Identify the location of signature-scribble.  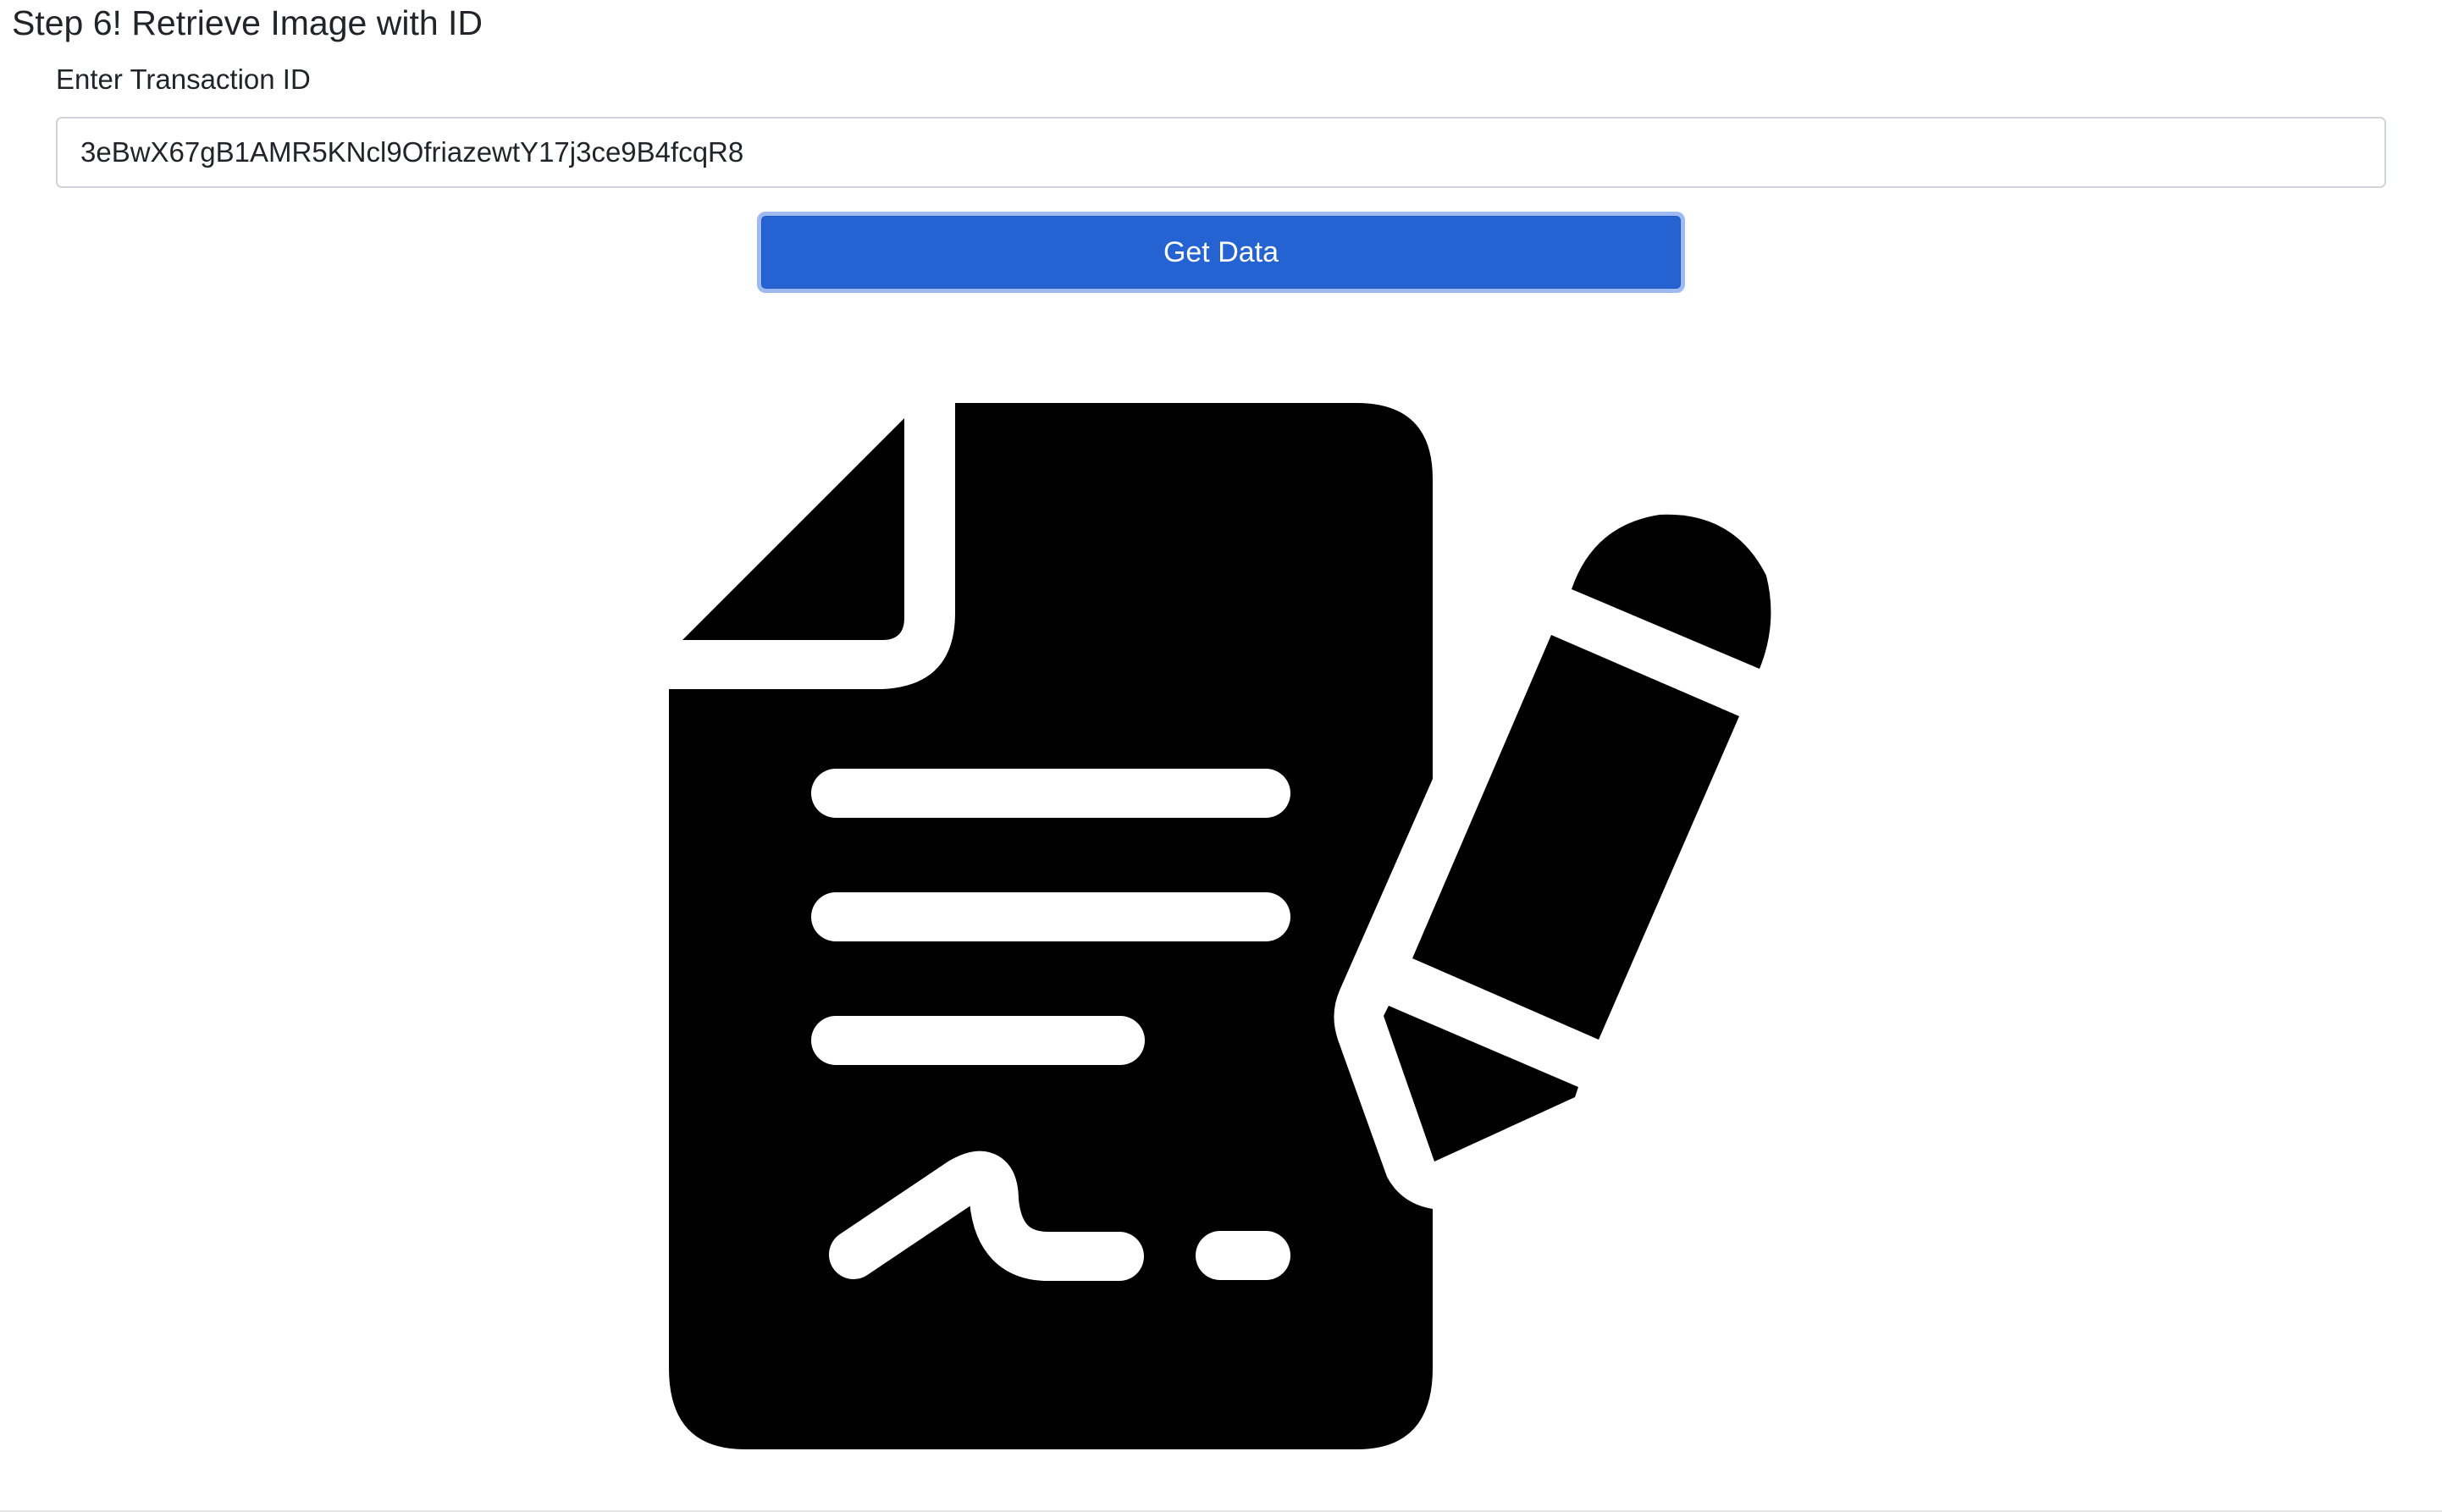
(986, 1216).